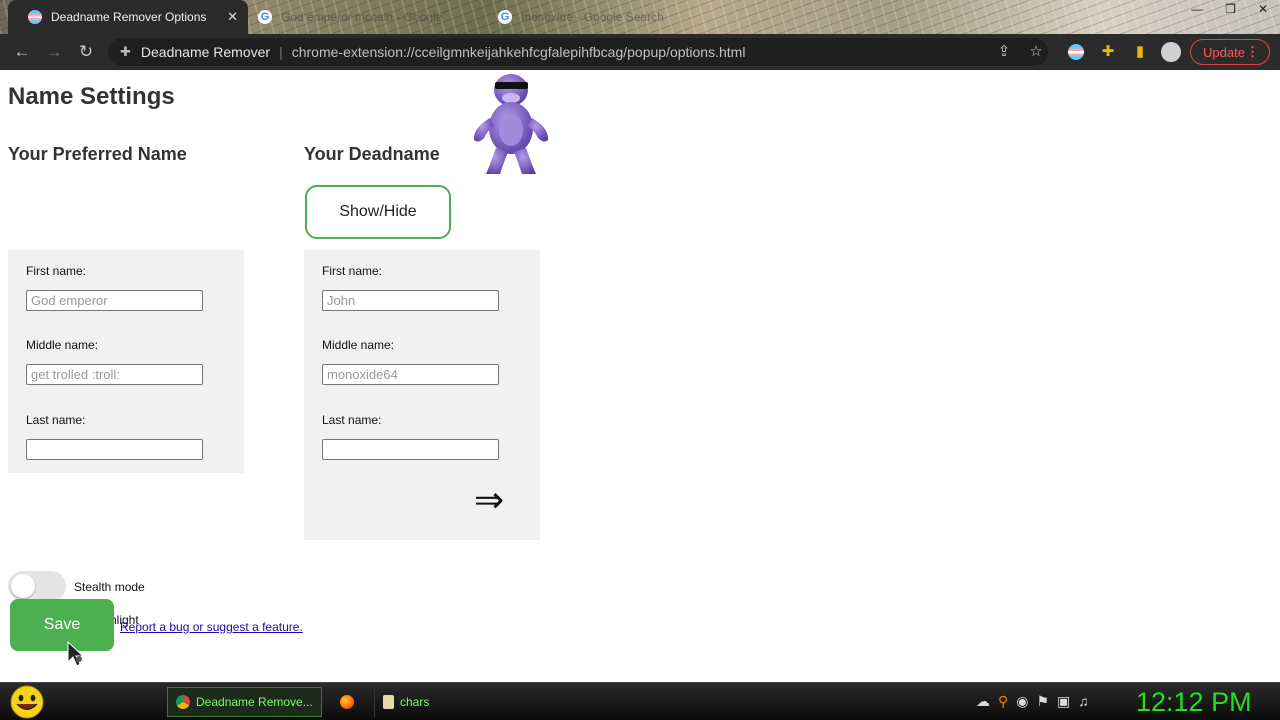 This screenshot has height=720, width=1280. Describe the element at coordinates (1108, 52) in the screenshot. I see `extensions-icon: ✚` at that location.